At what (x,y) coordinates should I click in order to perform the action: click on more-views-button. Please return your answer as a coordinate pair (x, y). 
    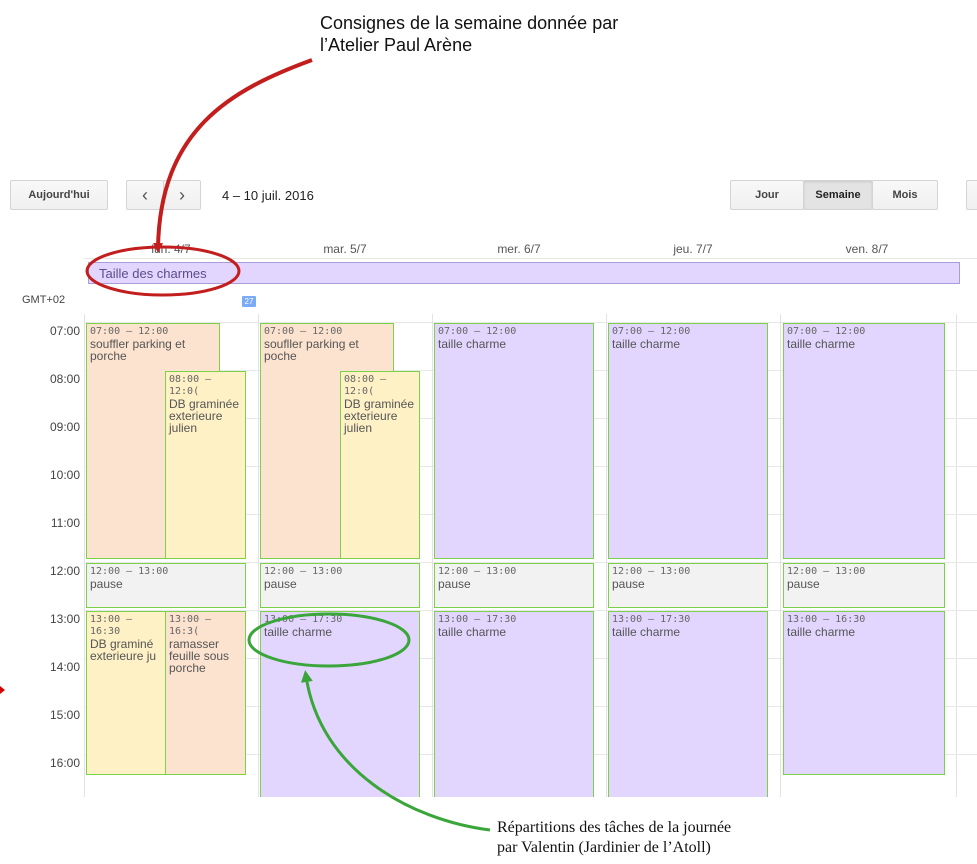
    Looking at the image, I should click on (971, 195).